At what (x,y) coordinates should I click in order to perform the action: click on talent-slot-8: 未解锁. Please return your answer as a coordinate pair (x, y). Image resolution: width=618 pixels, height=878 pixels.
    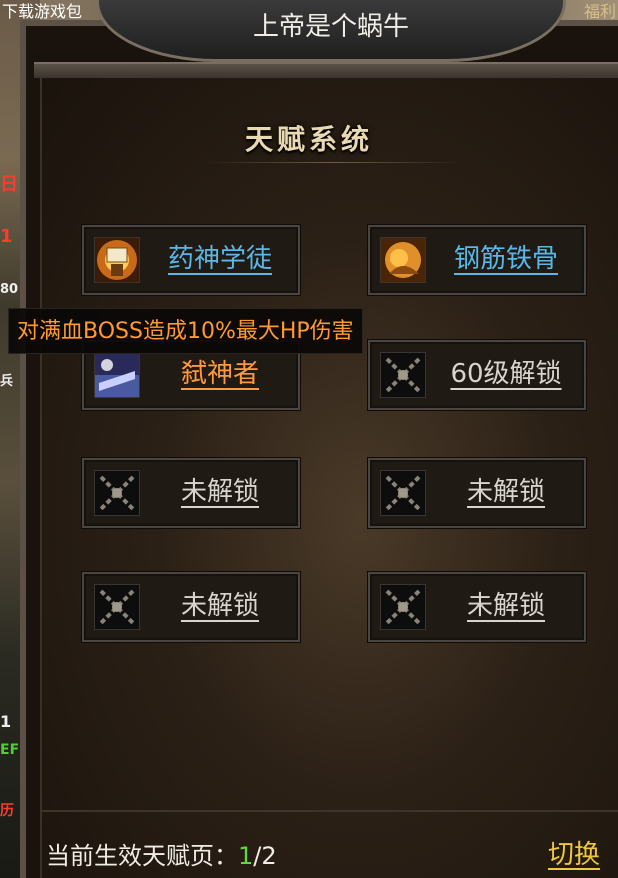
    Looking at the image, I should click on (477, 607).